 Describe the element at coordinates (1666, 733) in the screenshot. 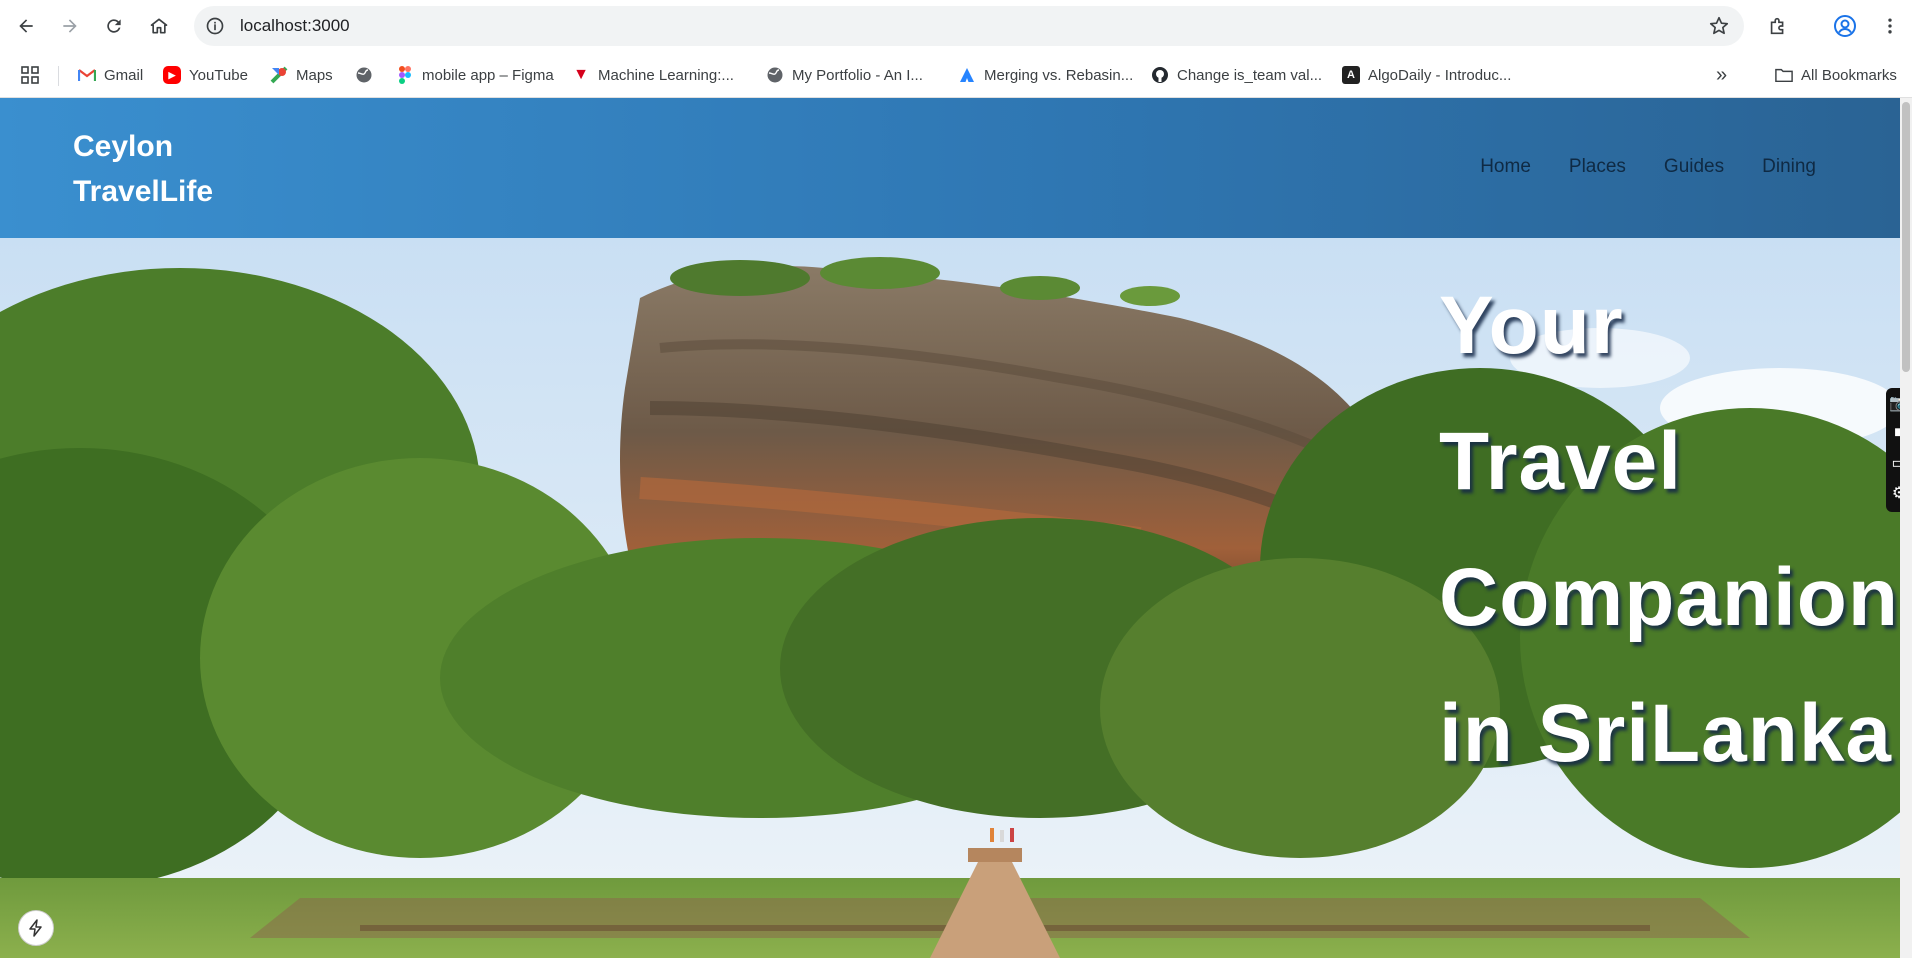

I see `hero-line-4: in SriLanka` at that location.